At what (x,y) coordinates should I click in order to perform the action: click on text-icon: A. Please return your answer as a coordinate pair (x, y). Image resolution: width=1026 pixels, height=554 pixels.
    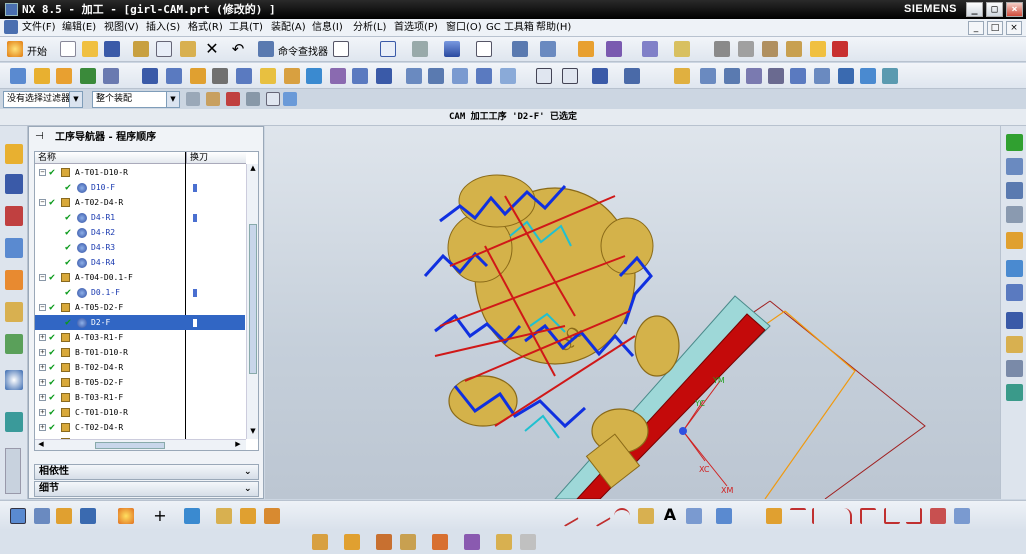
    Looking at the image, I should click on (670, 515).